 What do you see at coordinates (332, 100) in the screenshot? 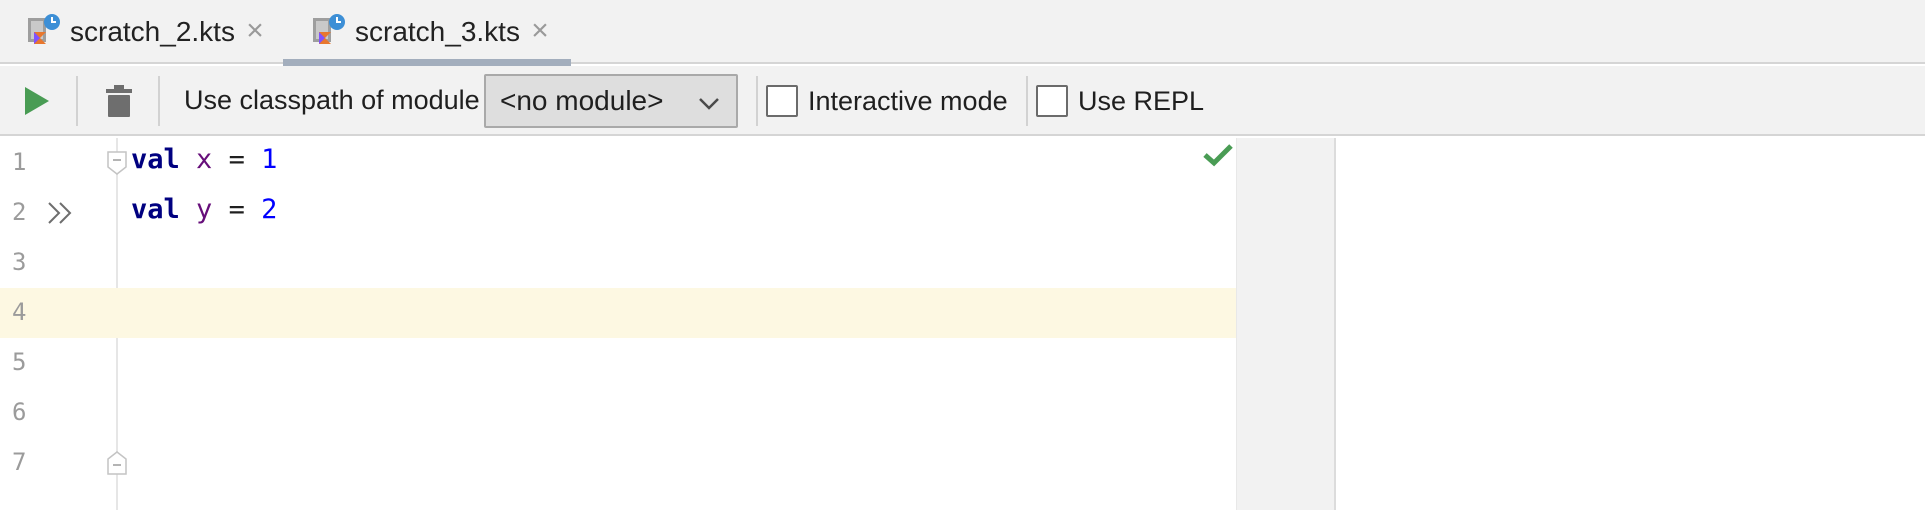
I see `module-label: Use classpath of module` at bounding box center [332, 100].